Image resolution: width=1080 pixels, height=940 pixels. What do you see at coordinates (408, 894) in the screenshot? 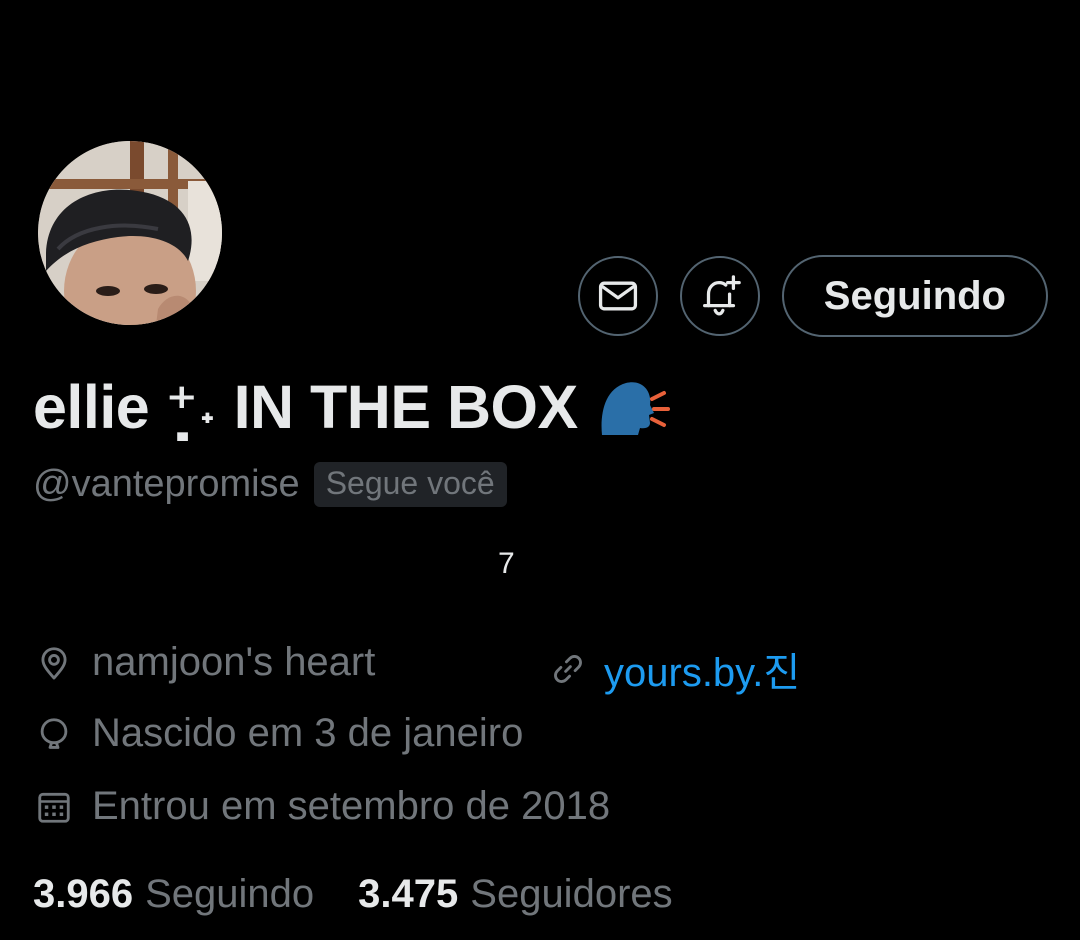
I see `followers-count: 3.475` at bounding box center [408, 894].